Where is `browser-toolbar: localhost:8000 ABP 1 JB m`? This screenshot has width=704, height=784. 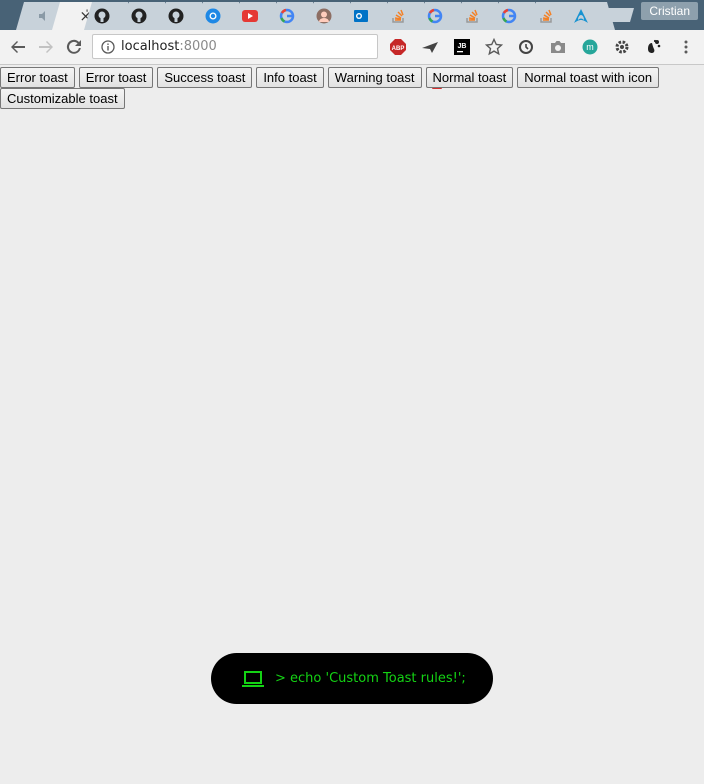 browser-toolbar: localhost:8000 ABP 1 JB m is located at coordinates (352, 59).